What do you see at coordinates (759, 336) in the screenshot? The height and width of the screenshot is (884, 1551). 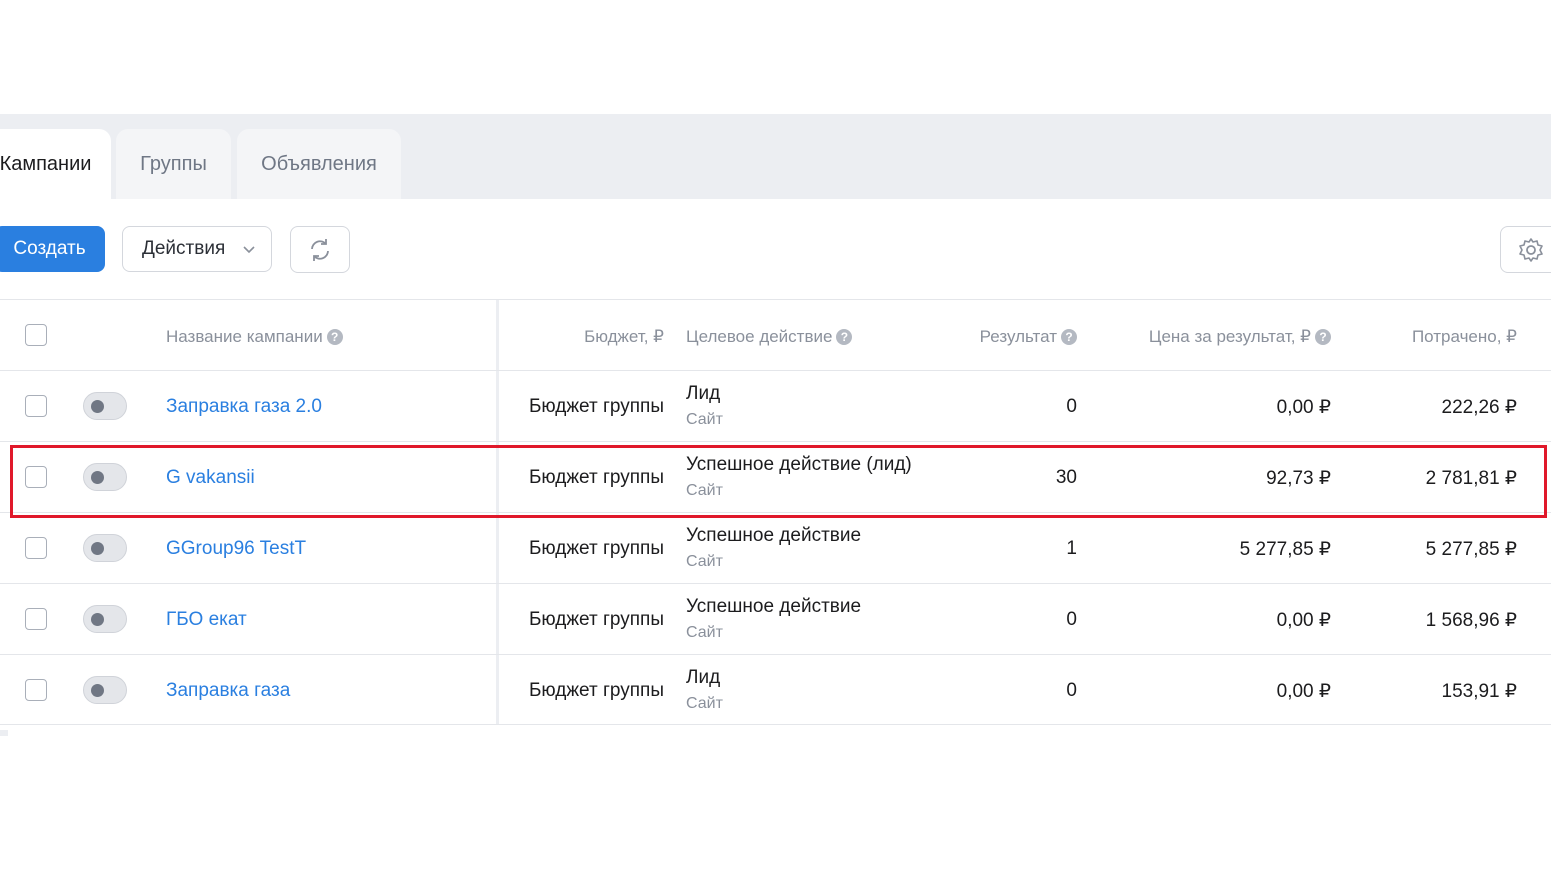 I see `header-target-label: Целевое действие` at bounding box center [759, 336].